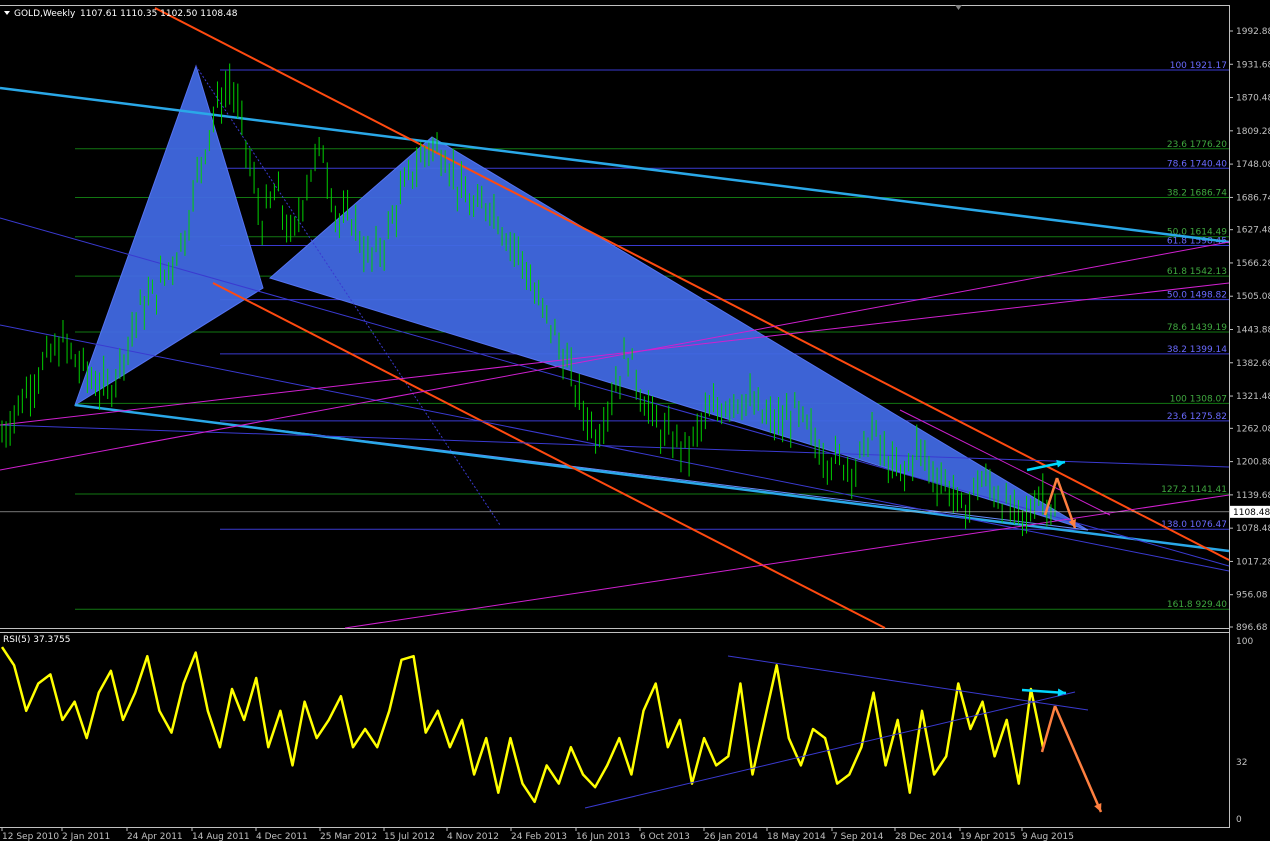 This screenshot has height=841, width=1270. Describe the element at coordinates (731, 836) in the screenshot. I see `date-tick-label: 26 Jan 2014` at that location.